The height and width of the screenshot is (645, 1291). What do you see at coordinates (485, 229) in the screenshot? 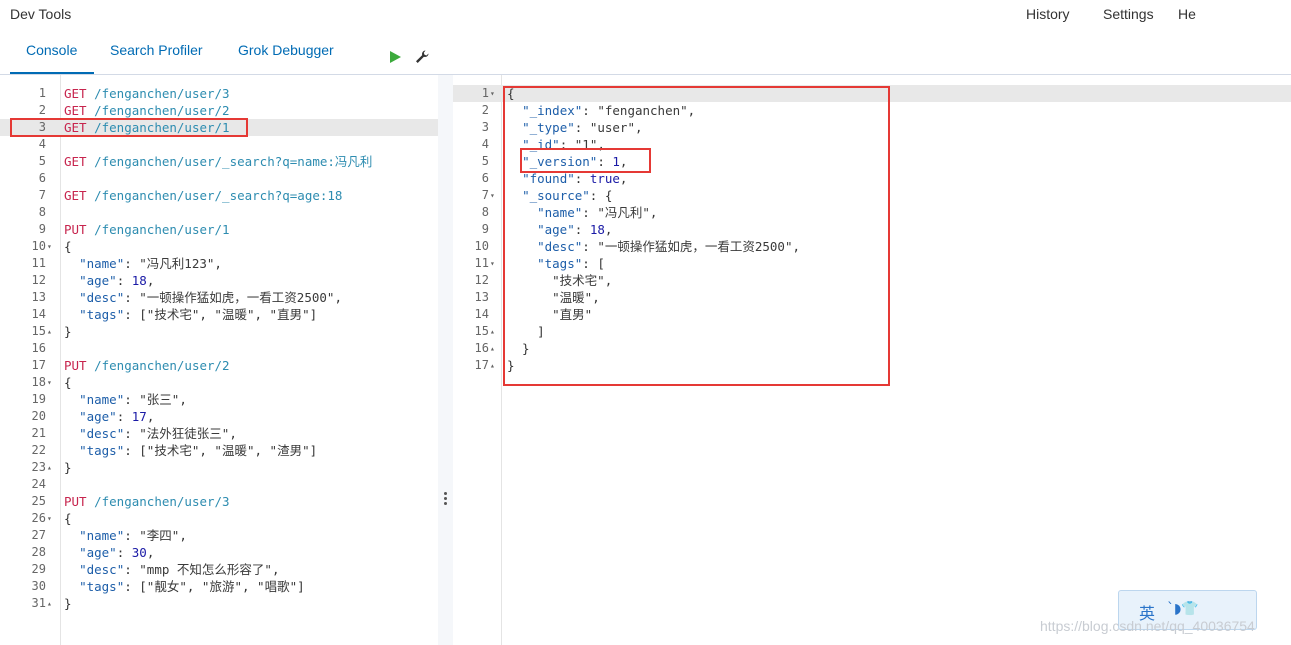
I see `line-number: 9` at bounding box center [485, 229].